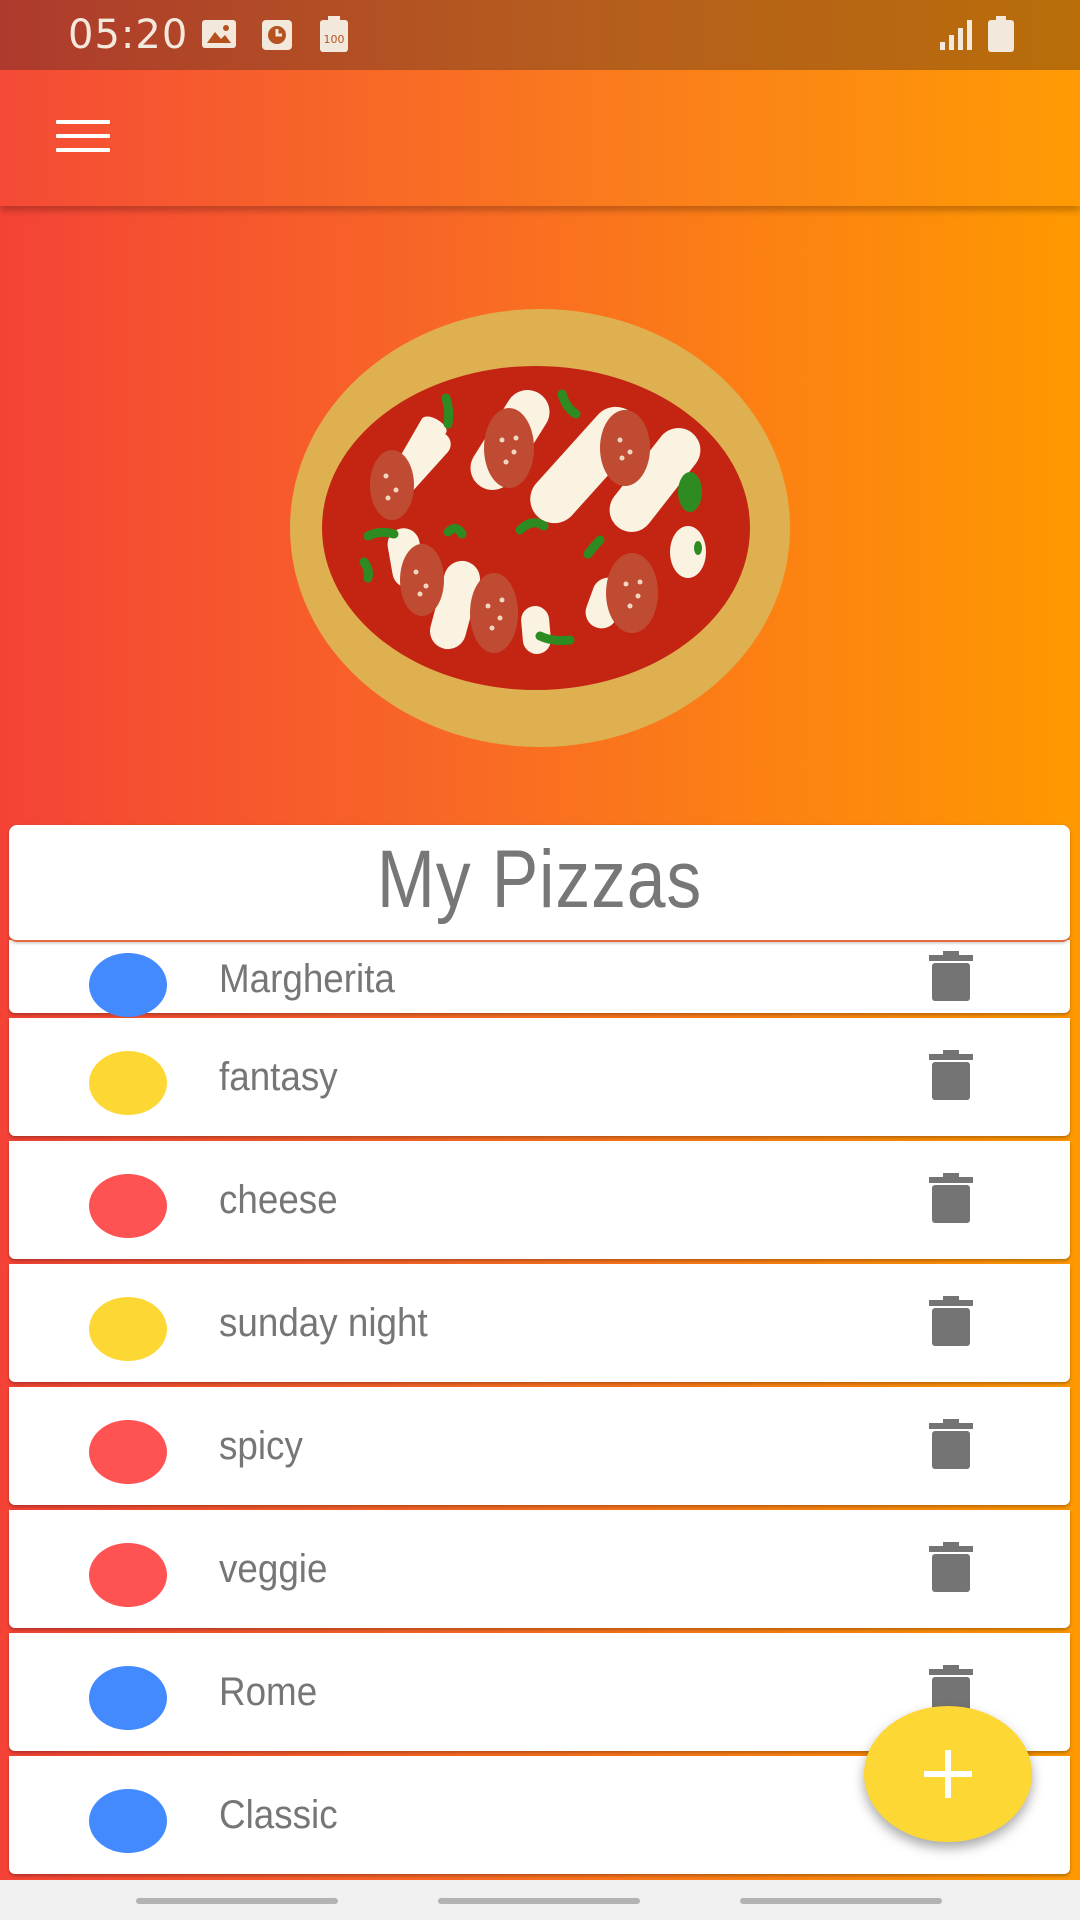 The height and width of the screenshot is (1920, 1080). What do you see at coordinates (261, 1446) in the screenshot?
I see `pizza-name: spicy` at bounding box center [261, 1446].